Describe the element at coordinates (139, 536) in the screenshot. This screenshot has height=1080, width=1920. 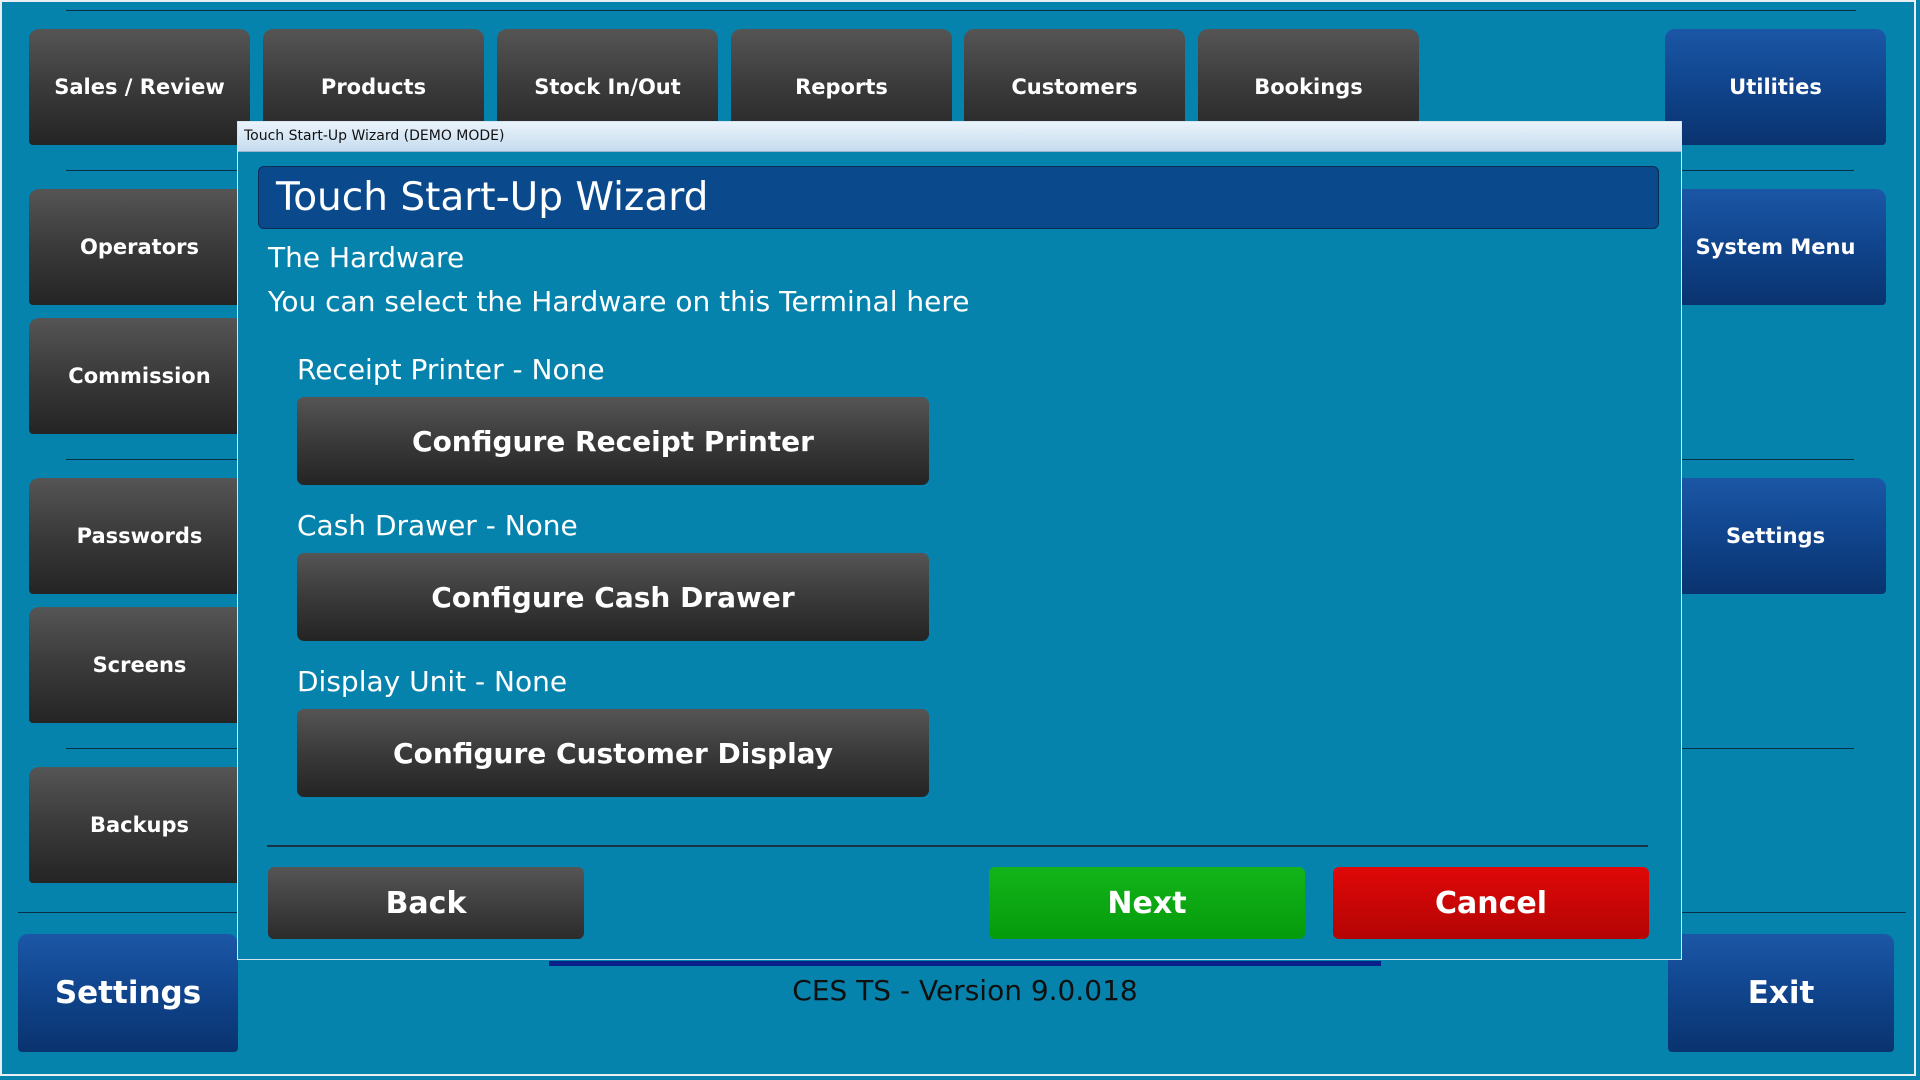
I see `passwords-button: Passwords` at that location.